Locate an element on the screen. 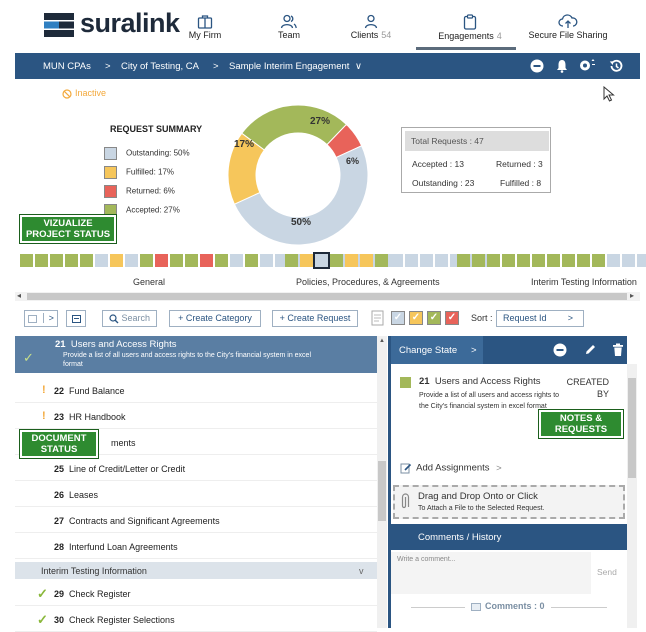 The width and height of the screenshot is (646, 632). nav-secure-file-sharing: Secure File Sharing is located at coordinates (568, 27).